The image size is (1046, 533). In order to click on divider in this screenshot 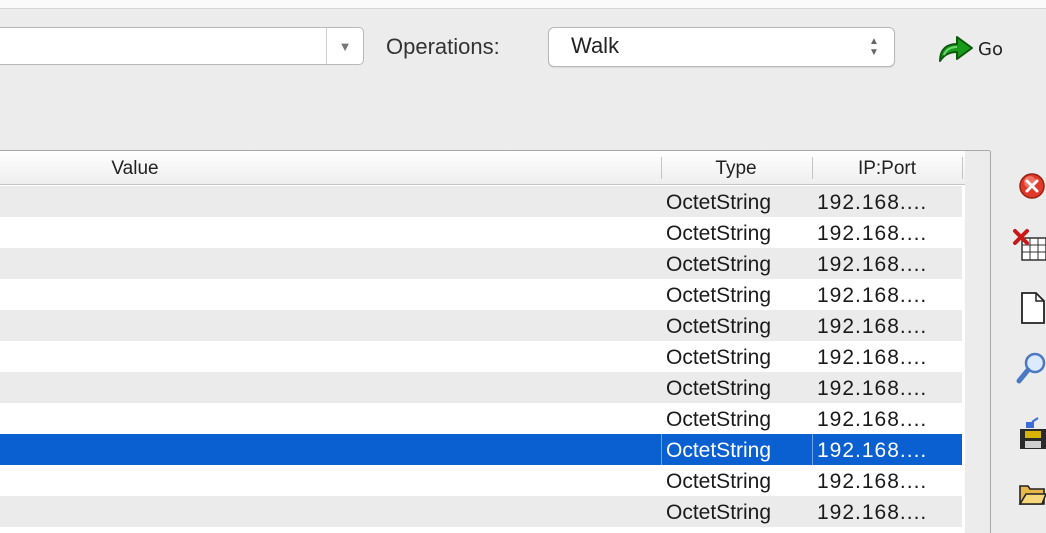, I will do `click(523, 8)`.